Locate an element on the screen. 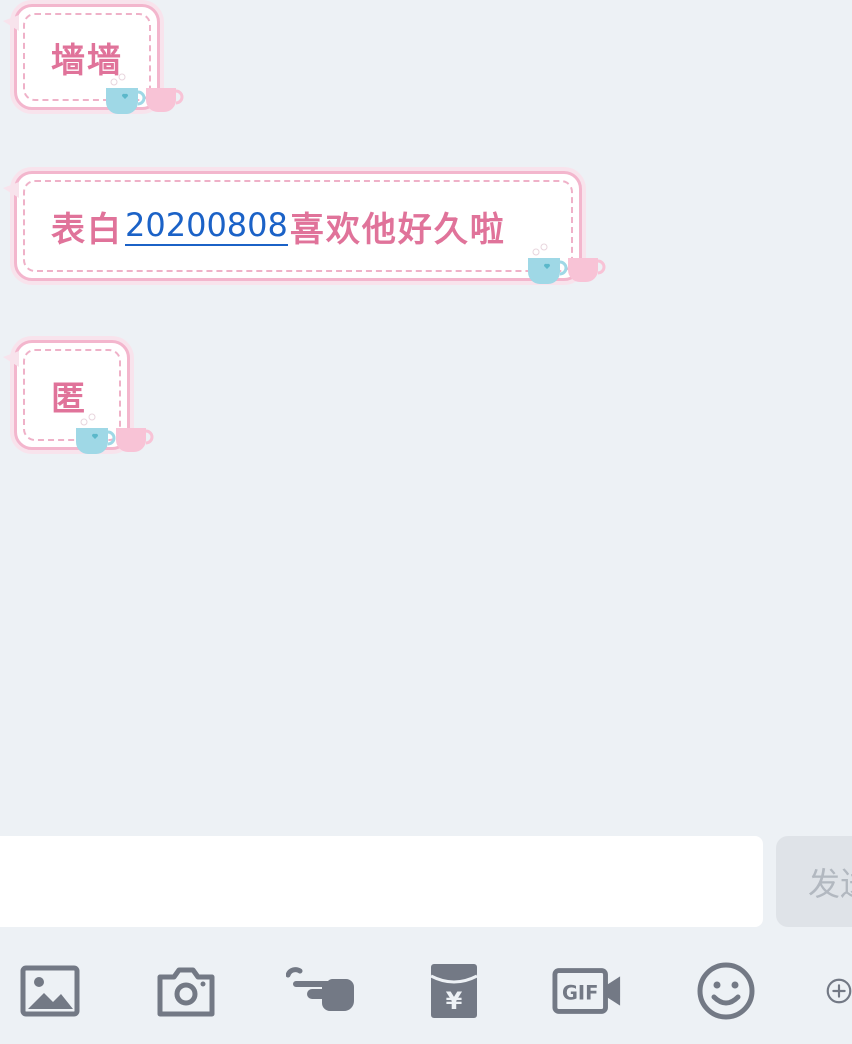  more-button is located at coordinates (839, 991).